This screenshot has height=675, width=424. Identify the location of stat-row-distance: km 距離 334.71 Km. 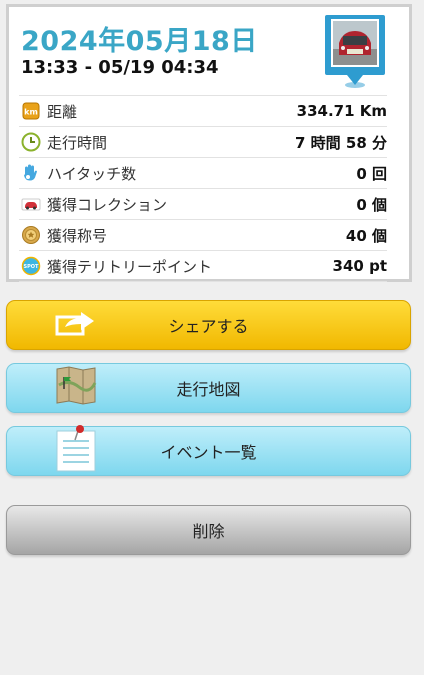
(203, 110).